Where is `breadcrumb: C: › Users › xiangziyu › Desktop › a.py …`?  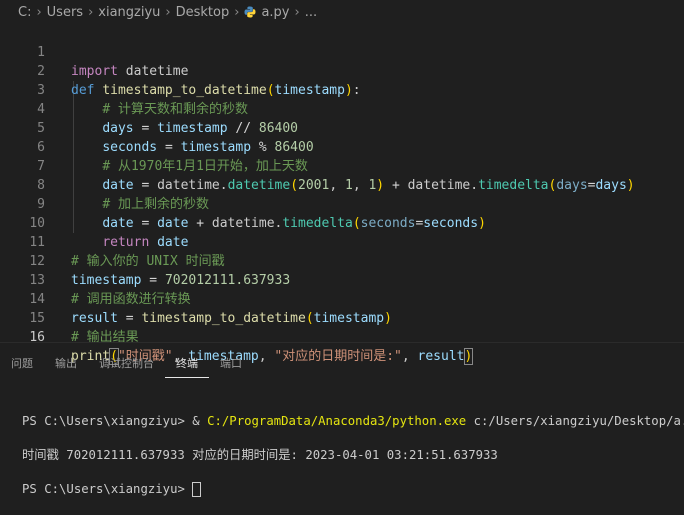
breadcrumb: C: › Users › xiangziyu › Desktop › a.py … is located at coordinates (342, 12).